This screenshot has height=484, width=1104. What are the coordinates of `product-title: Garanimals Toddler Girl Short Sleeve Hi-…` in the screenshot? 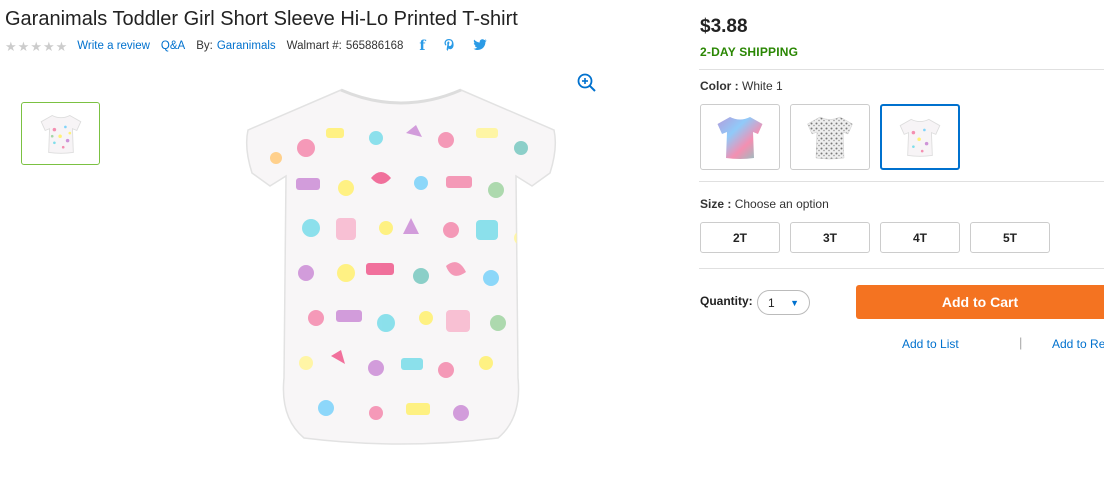 It's located at (261, 19).